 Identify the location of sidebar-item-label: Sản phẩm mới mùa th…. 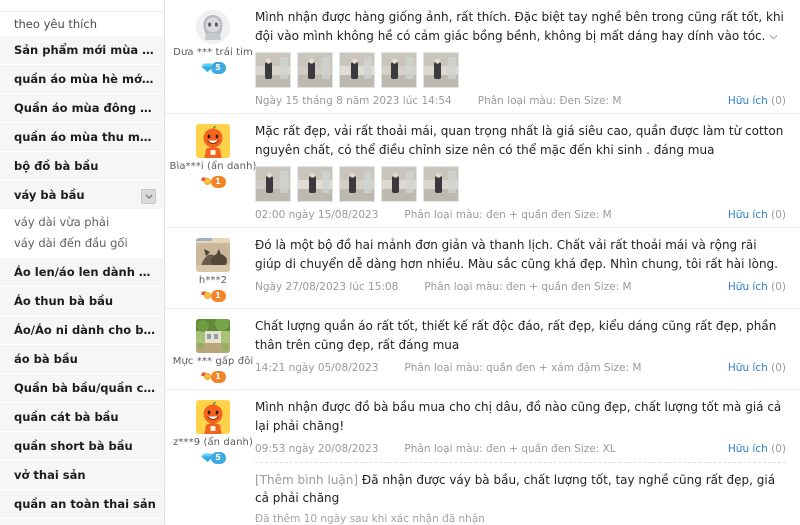
(89, 50).